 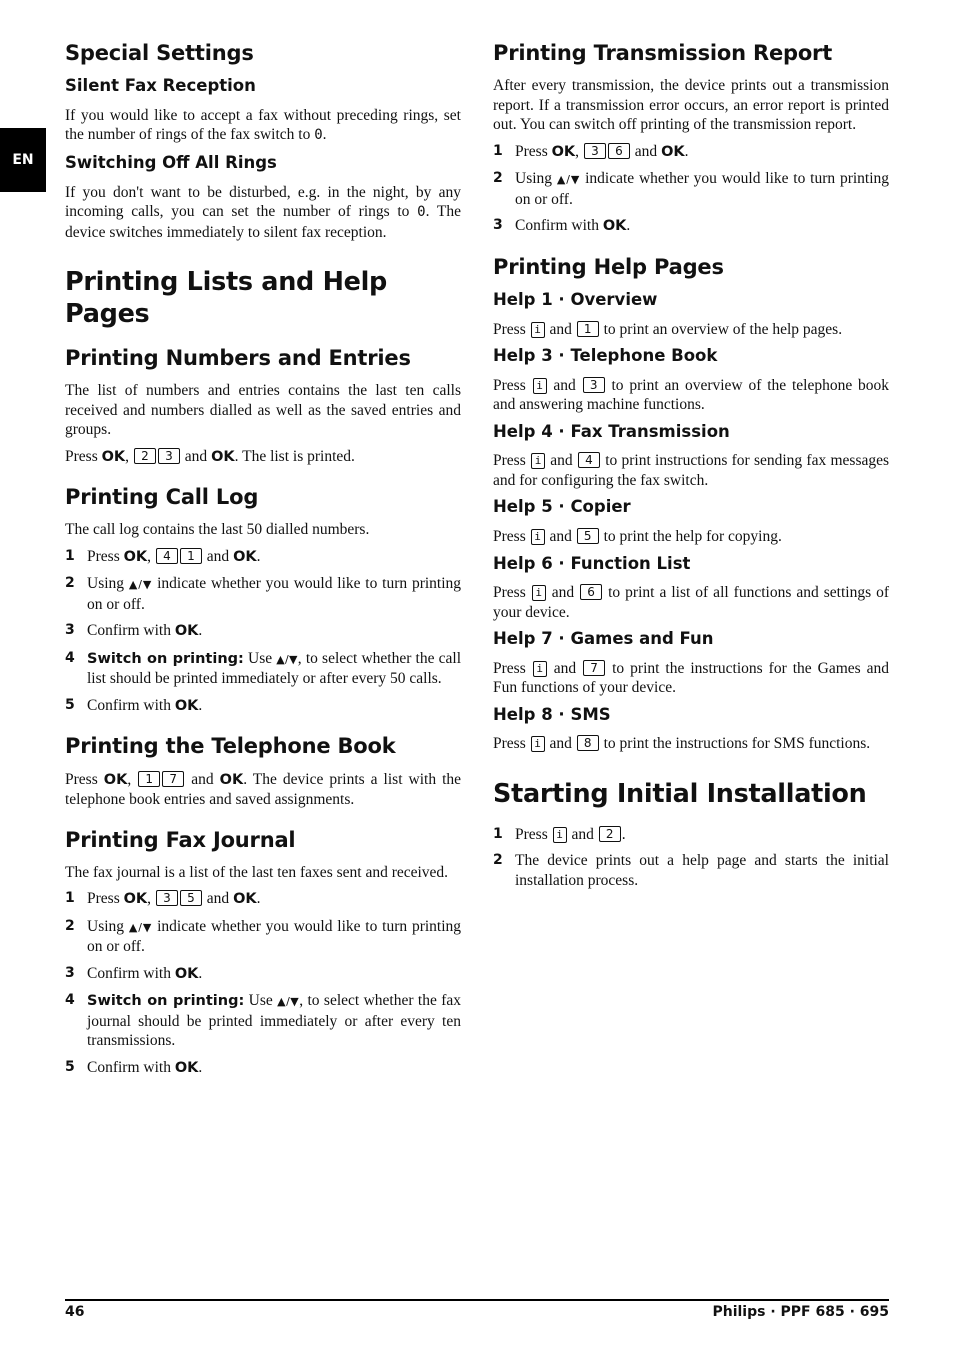 I want to click on section-title-help-pages: Printing Help Pages, so click(x=608, y=266).